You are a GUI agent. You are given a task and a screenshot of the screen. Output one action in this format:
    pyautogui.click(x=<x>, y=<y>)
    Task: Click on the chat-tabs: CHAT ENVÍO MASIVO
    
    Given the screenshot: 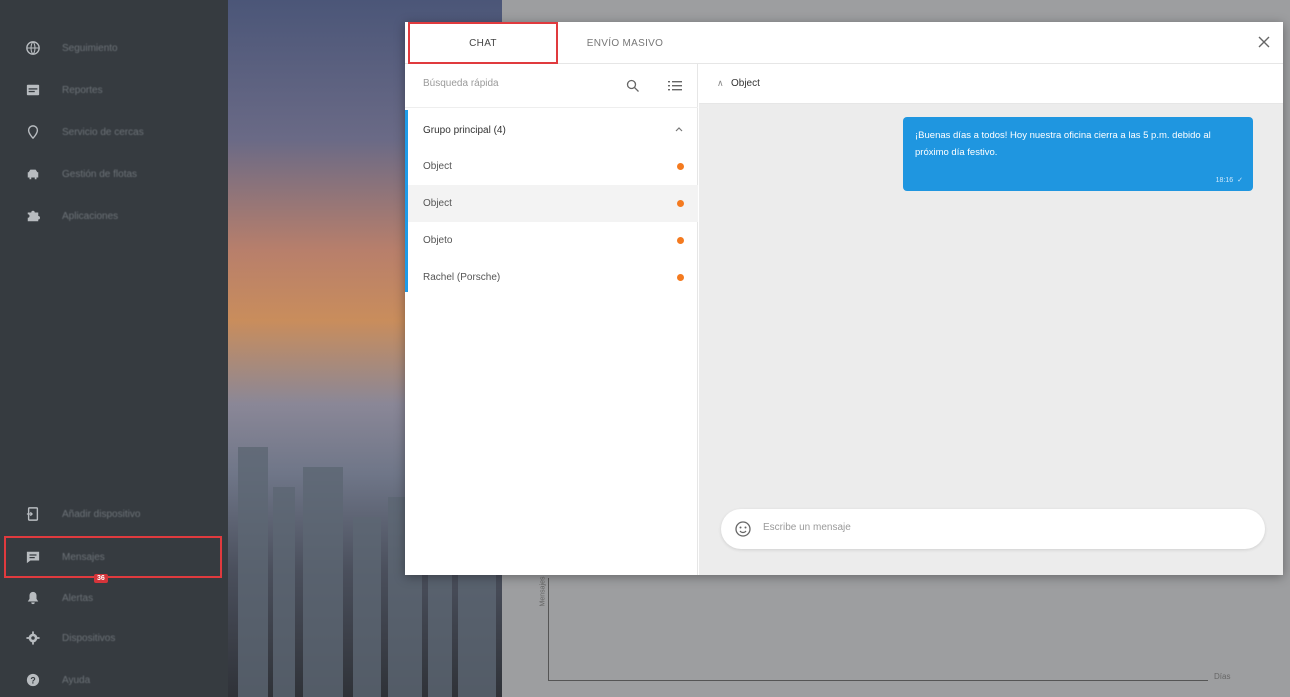 What is the action you would take?
    pyautogui.click(x=844, y=43)
    